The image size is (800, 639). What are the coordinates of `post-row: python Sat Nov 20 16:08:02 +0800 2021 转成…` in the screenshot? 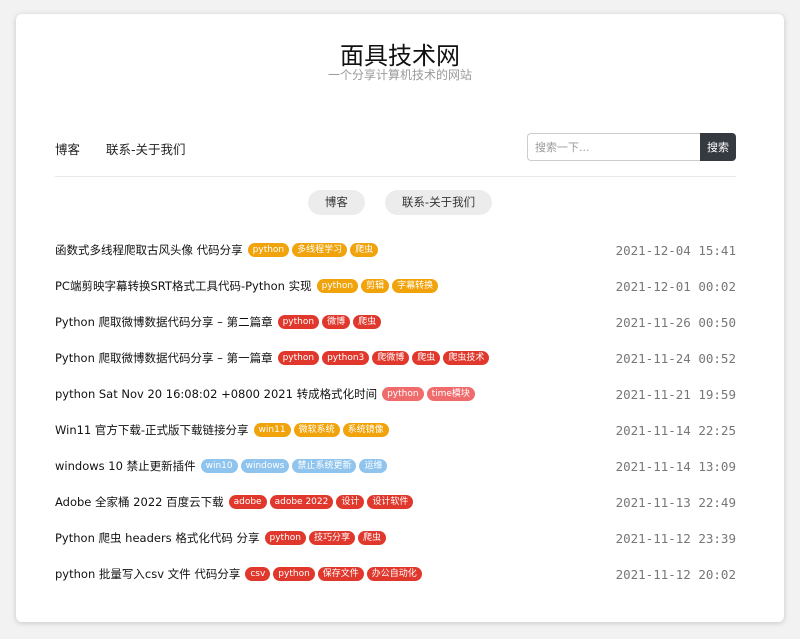 It's located at (395, 394).